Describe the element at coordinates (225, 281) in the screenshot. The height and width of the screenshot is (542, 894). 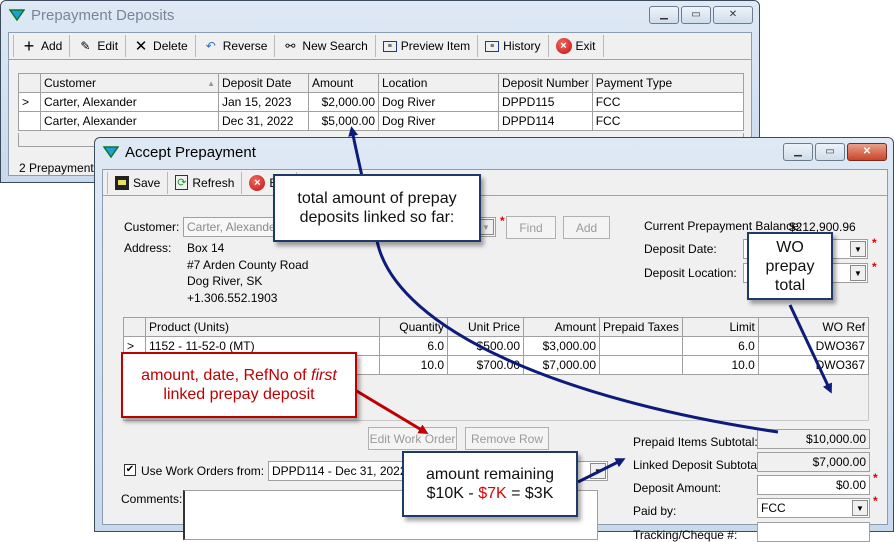
I see `address-line-3: Dog River, SK` at that location.